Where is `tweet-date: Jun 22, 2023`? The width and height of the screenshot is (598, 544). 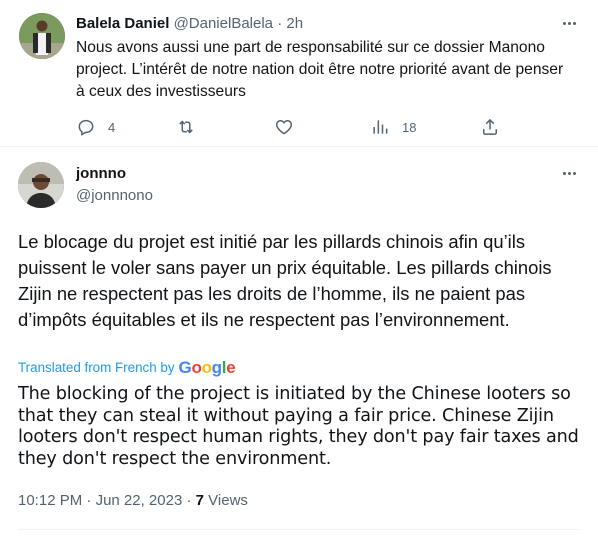
tweet-date: Jun 22, 2023 is located at coordinates (139, 500).